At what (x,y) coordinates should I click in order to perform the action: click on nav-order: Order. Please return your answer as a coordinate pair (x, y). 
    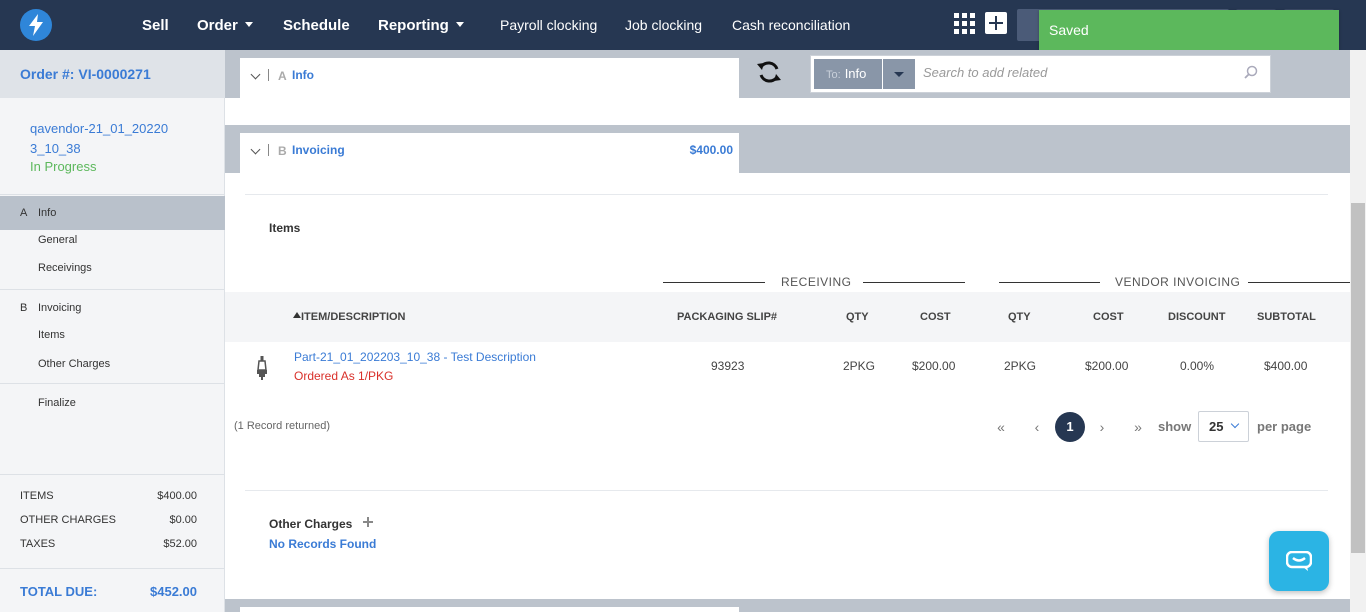
    Looking at the image, I should click on (225, 25).